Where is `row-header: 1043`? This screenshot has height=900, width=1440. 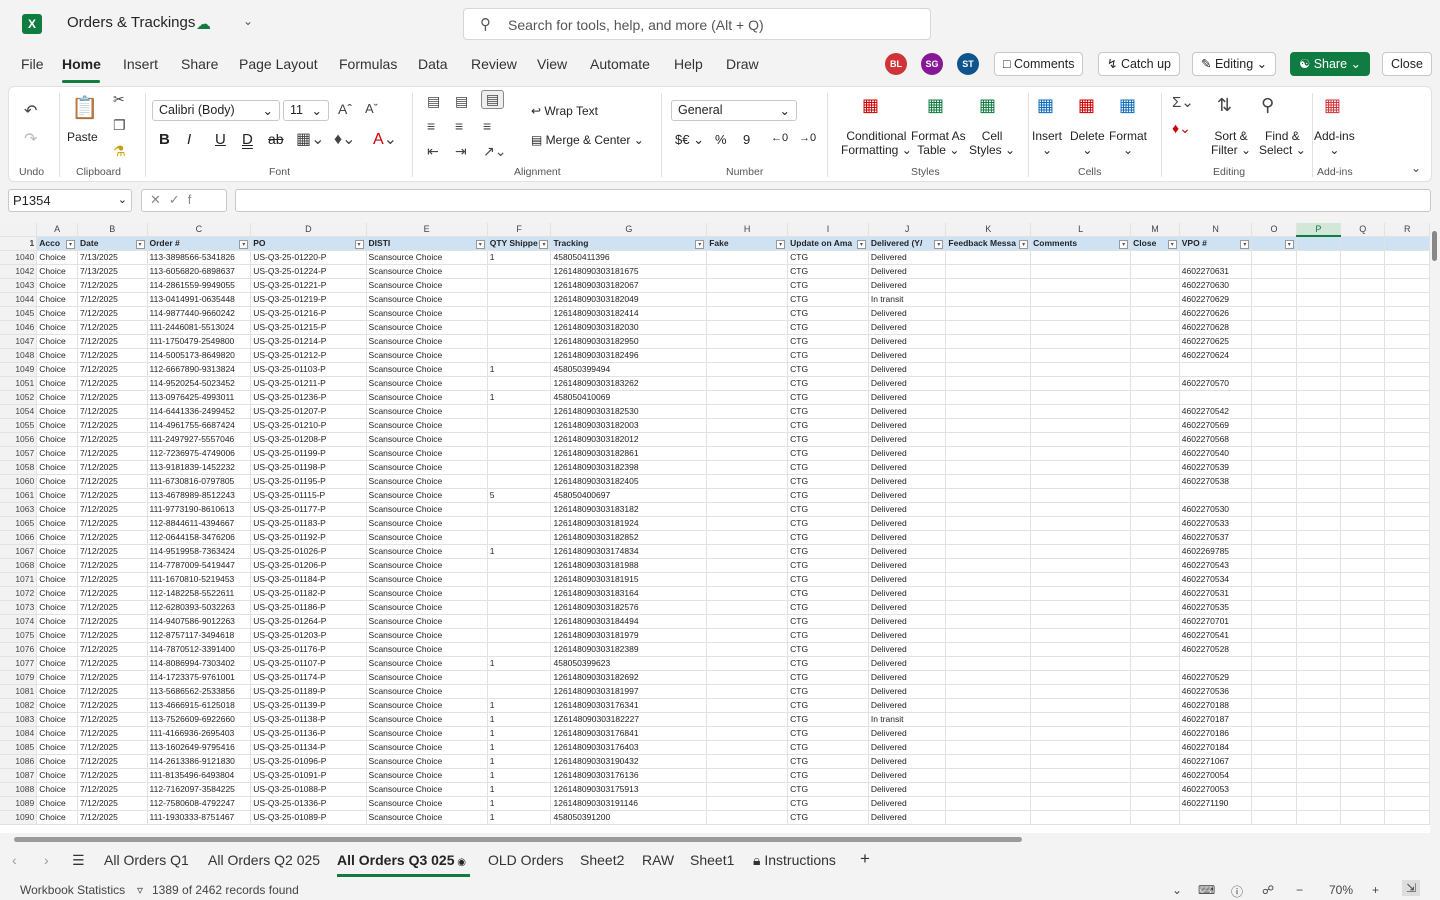 row-header: 1043 is located at coordinates (19, 285).